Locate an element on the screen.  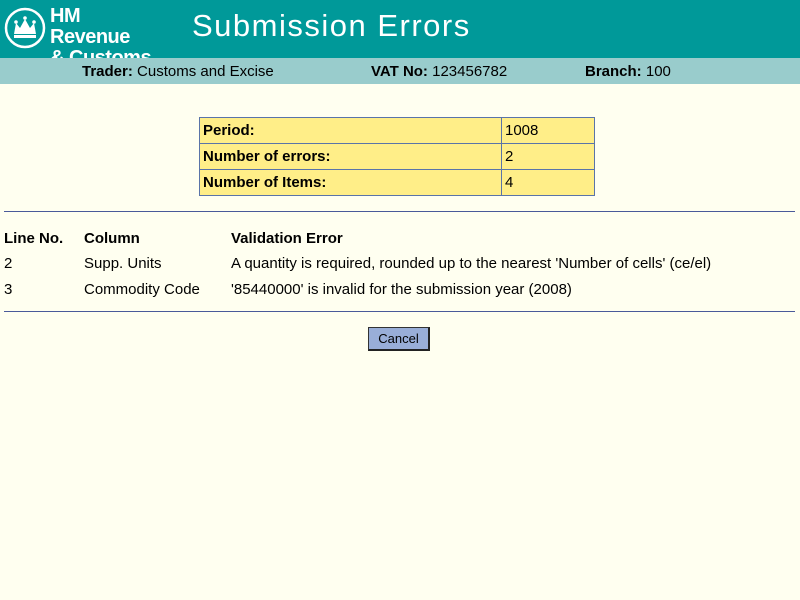
header-bar: HM Revenue & Customs Submission Errors is located at coordinates (400, 34).